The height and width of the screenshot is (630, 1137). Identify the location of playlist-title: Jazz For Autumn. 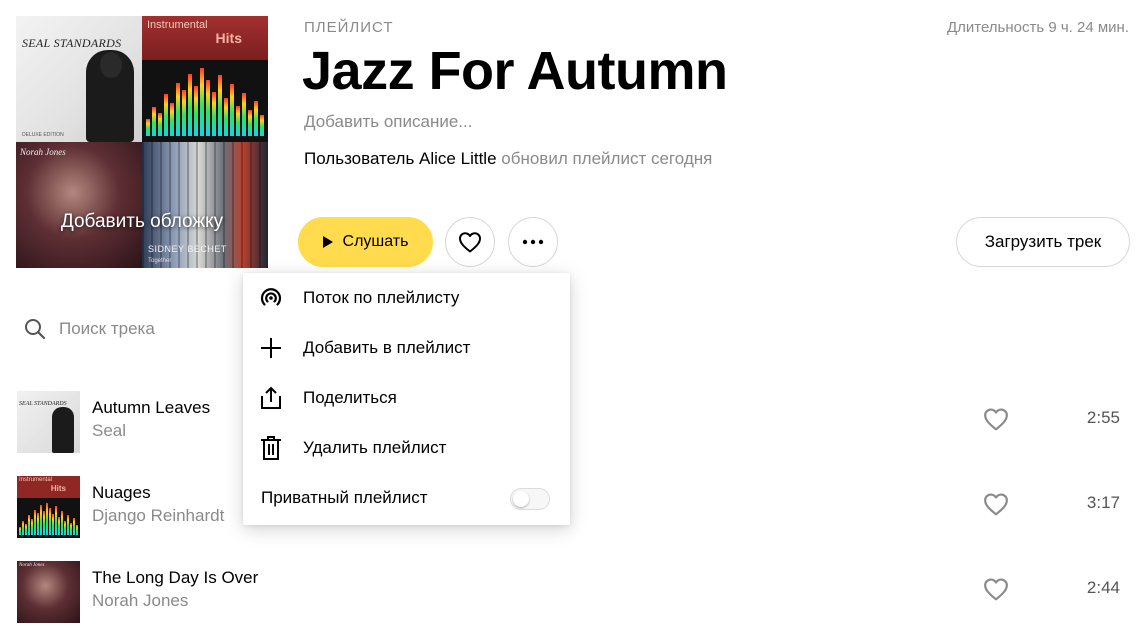
(515, 71).